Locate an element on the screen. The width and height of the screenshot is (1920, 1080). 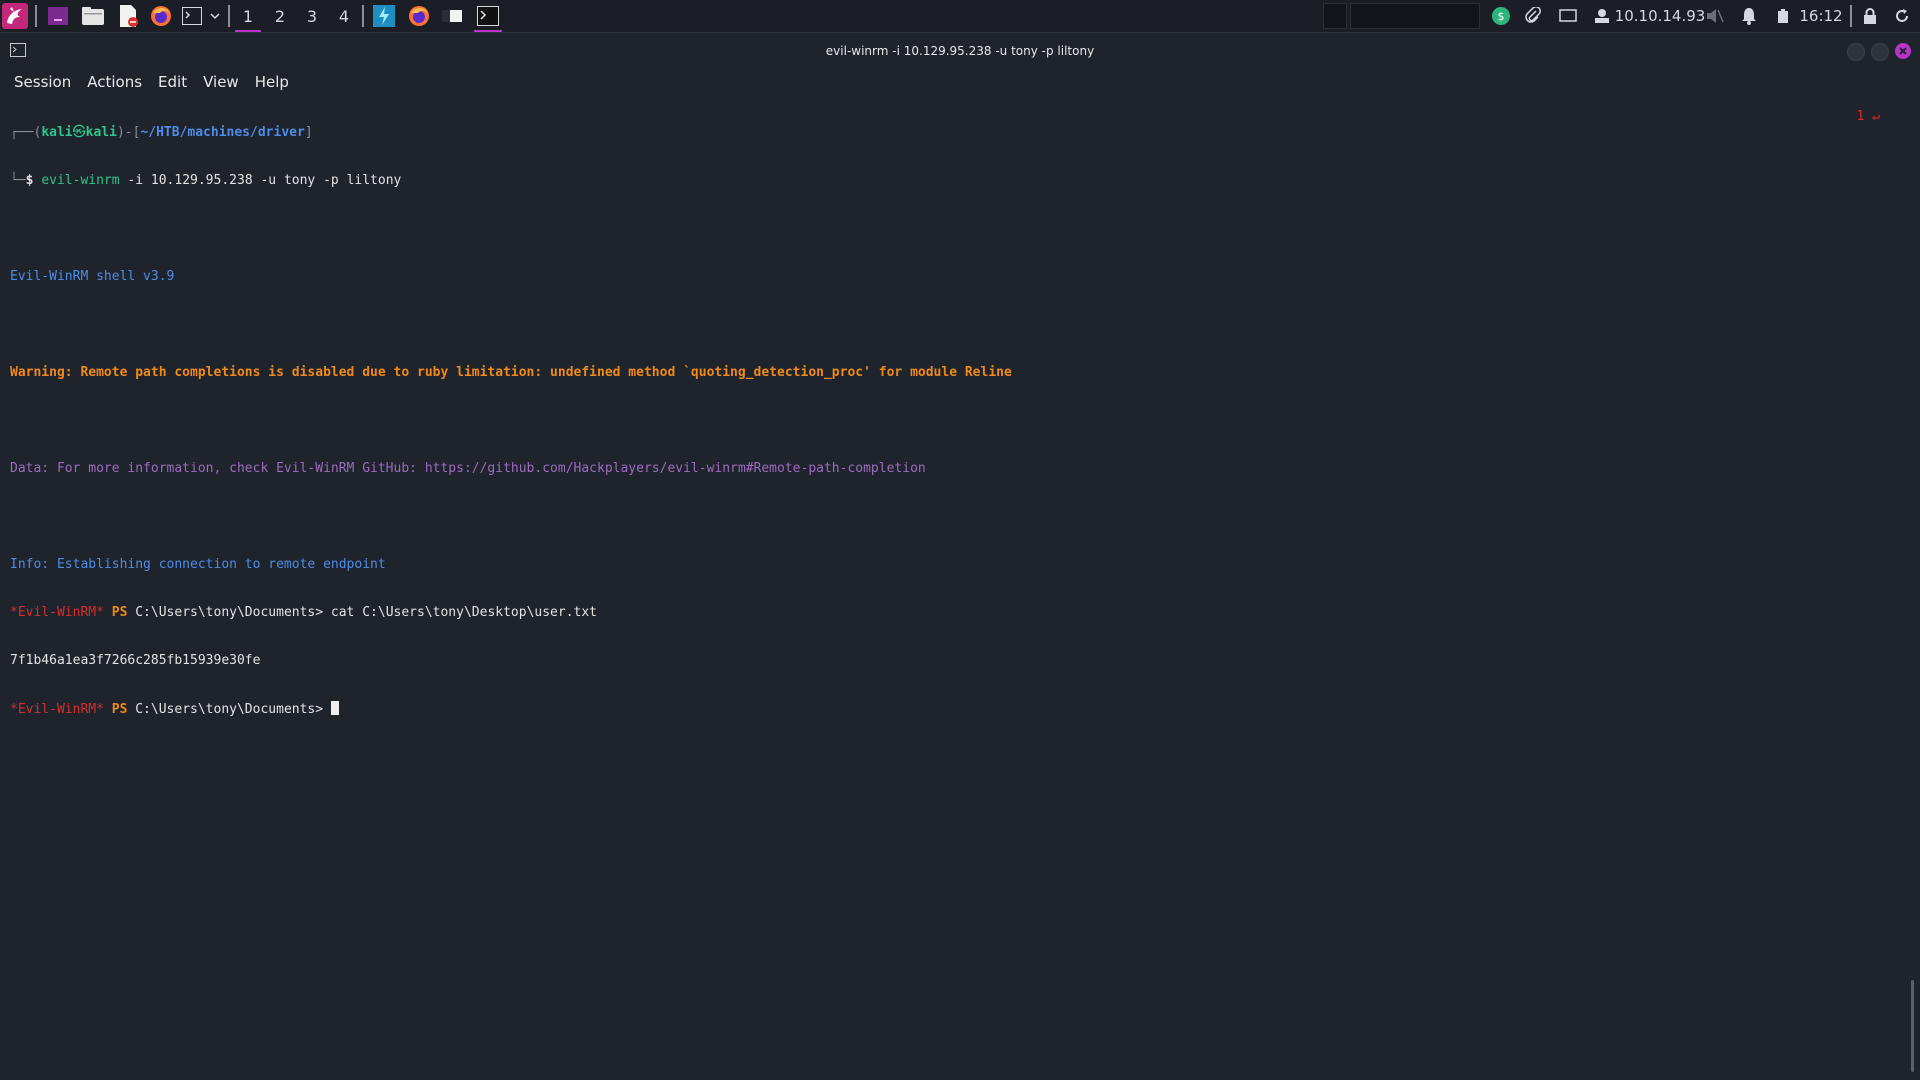
text-cursor is located at coordinates (334, 708).